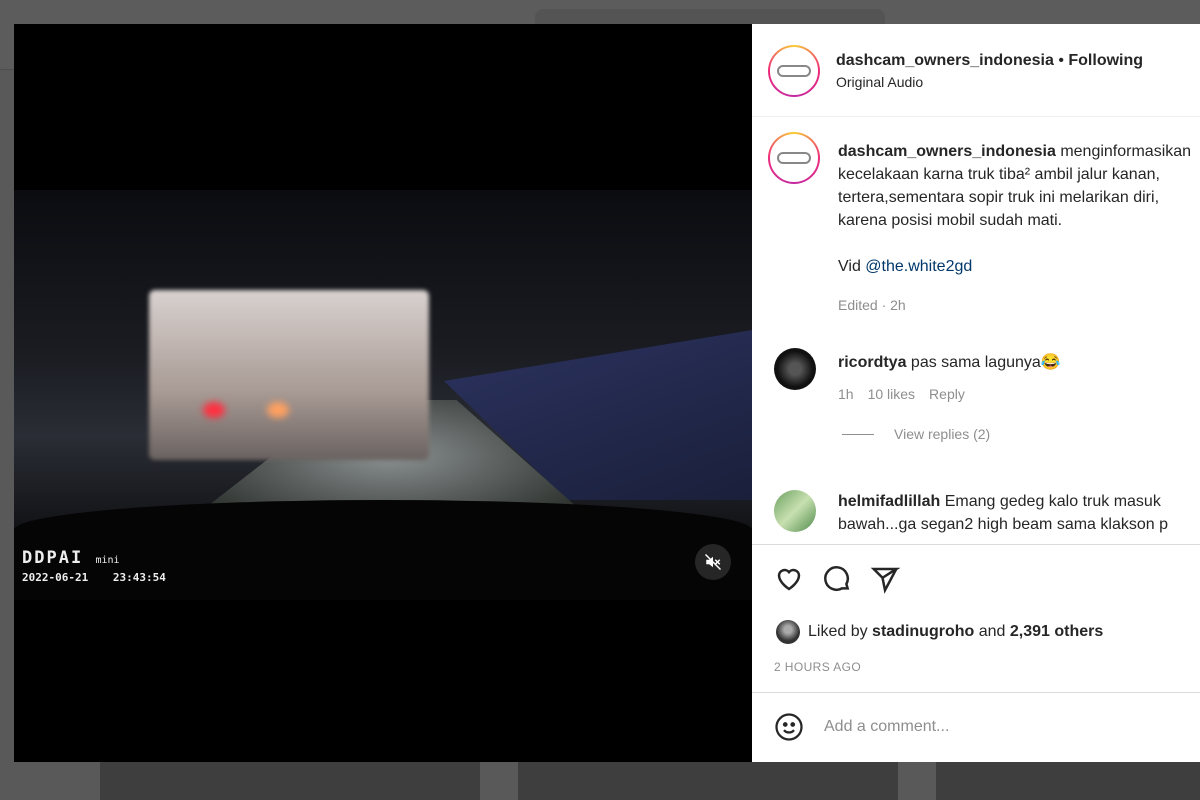 This screenshot has width=1200, height=800. Describe the element at coordinates (139, 577) in the screenshot. I see `video-time: 23:43:54` at that location.